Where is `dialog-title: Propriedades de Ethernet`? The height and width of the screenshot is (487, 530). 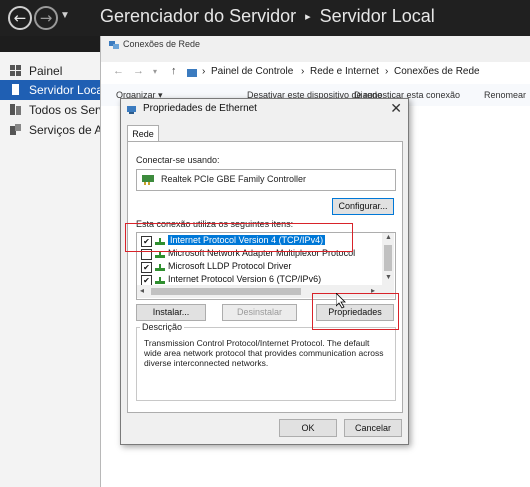
dialog-title: Propriedades de Ethernet is located at coordinates (200, 108).